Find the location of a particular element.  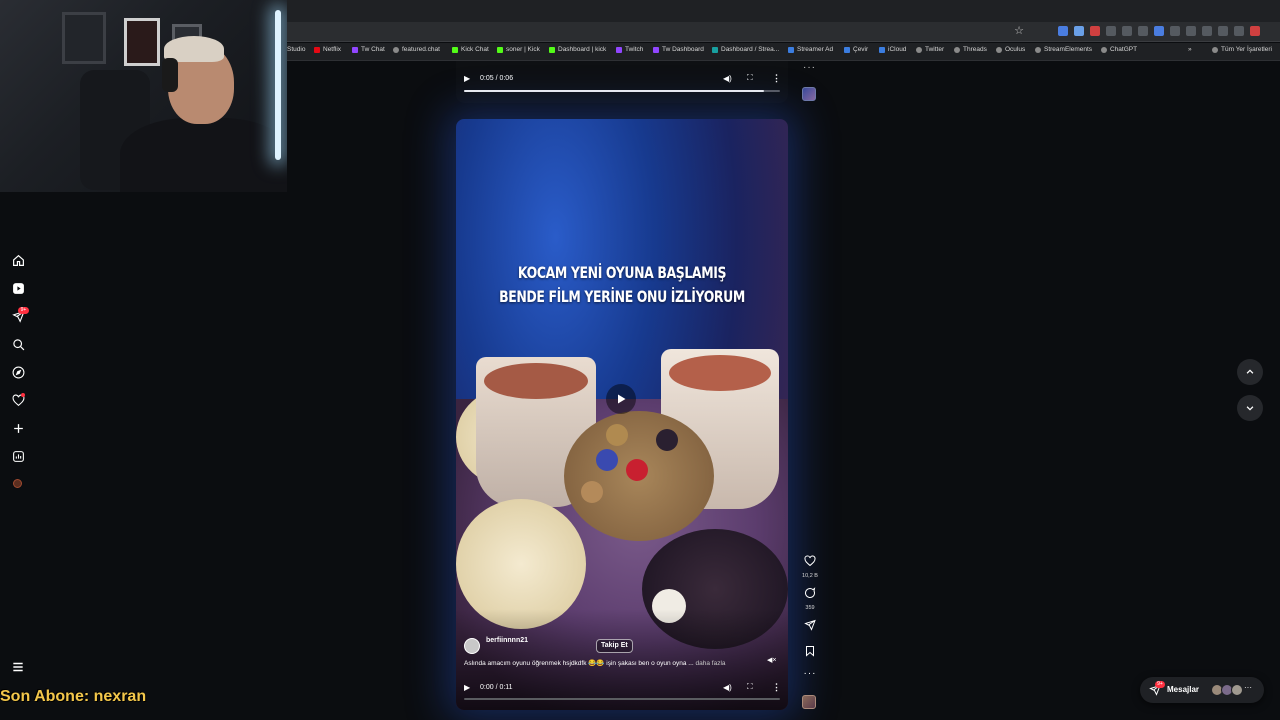

streamer-body is located at coordinates (203, 155).